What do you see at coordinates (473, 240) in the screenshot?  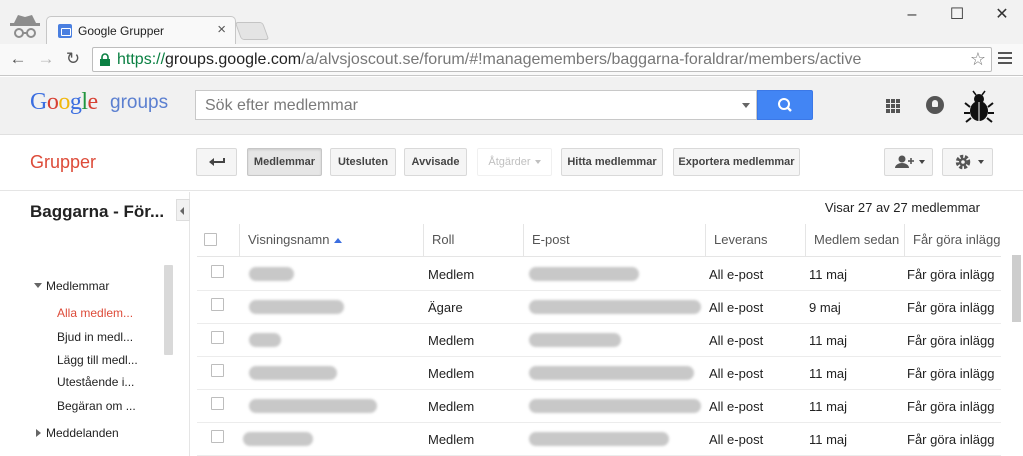 I see `column-role: Roll` at bounding box center [473, 240].